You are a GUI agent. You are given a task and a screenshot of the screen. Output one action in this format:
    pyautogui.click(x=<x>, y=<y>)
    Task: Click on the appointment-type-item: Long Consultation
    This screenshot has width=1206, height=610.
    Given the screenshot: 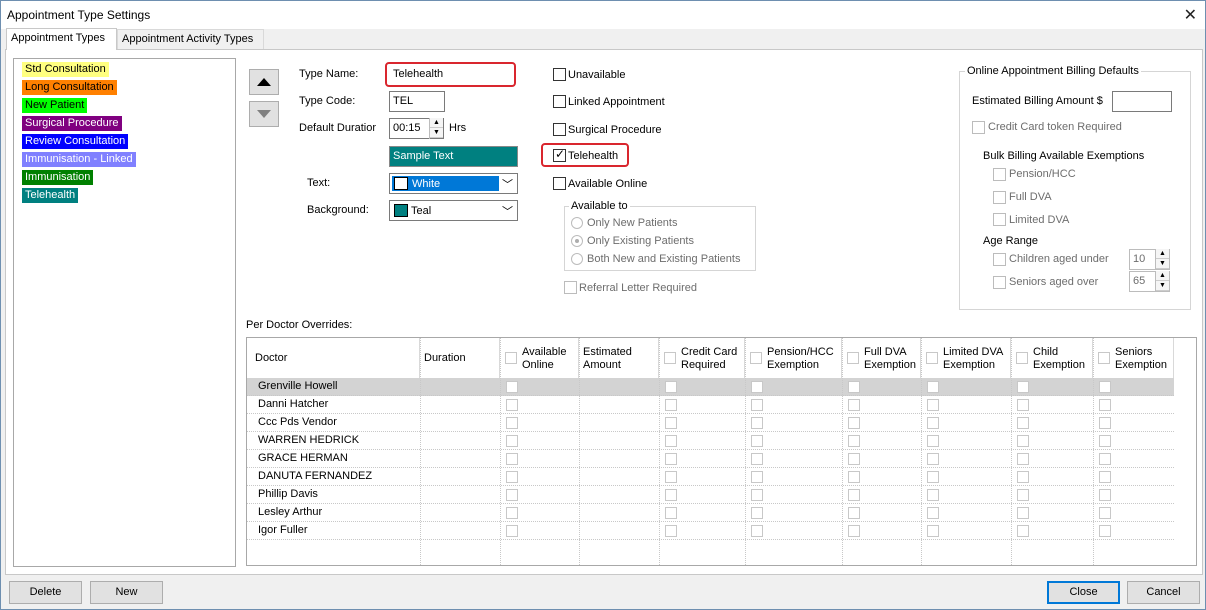 What is the action you would take?
    pyautogui.click(x=69, y=87)
    